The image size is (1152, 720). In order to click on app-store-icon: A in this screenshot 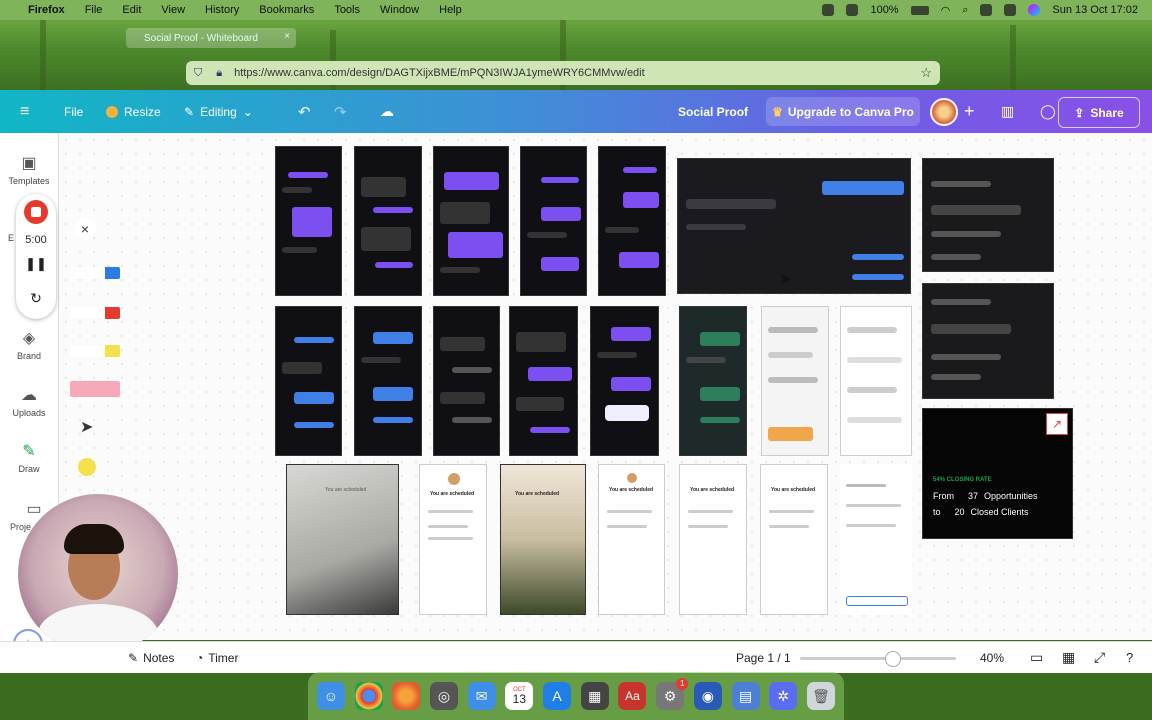, I will do `click(557, 696)`.